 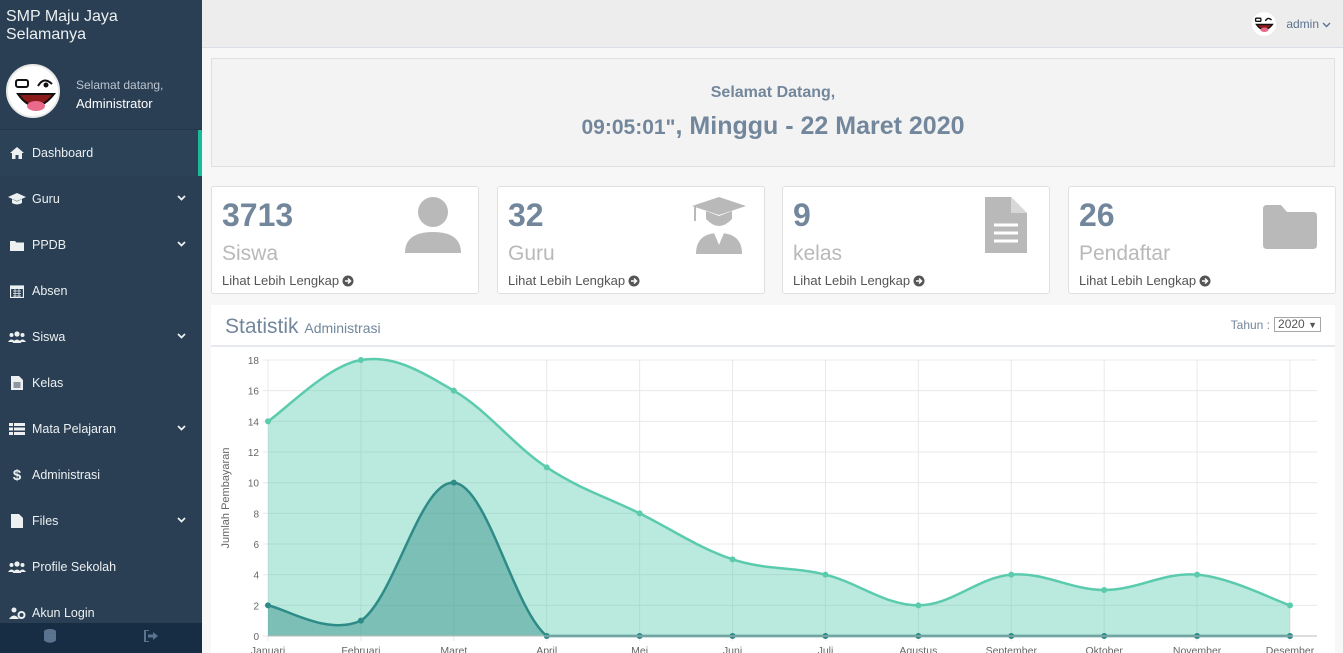 What do you see at coordinates (101, 199) in the screenshot?
I see `sidebar-item-guru: Guru` at bounding box center [101, 199].